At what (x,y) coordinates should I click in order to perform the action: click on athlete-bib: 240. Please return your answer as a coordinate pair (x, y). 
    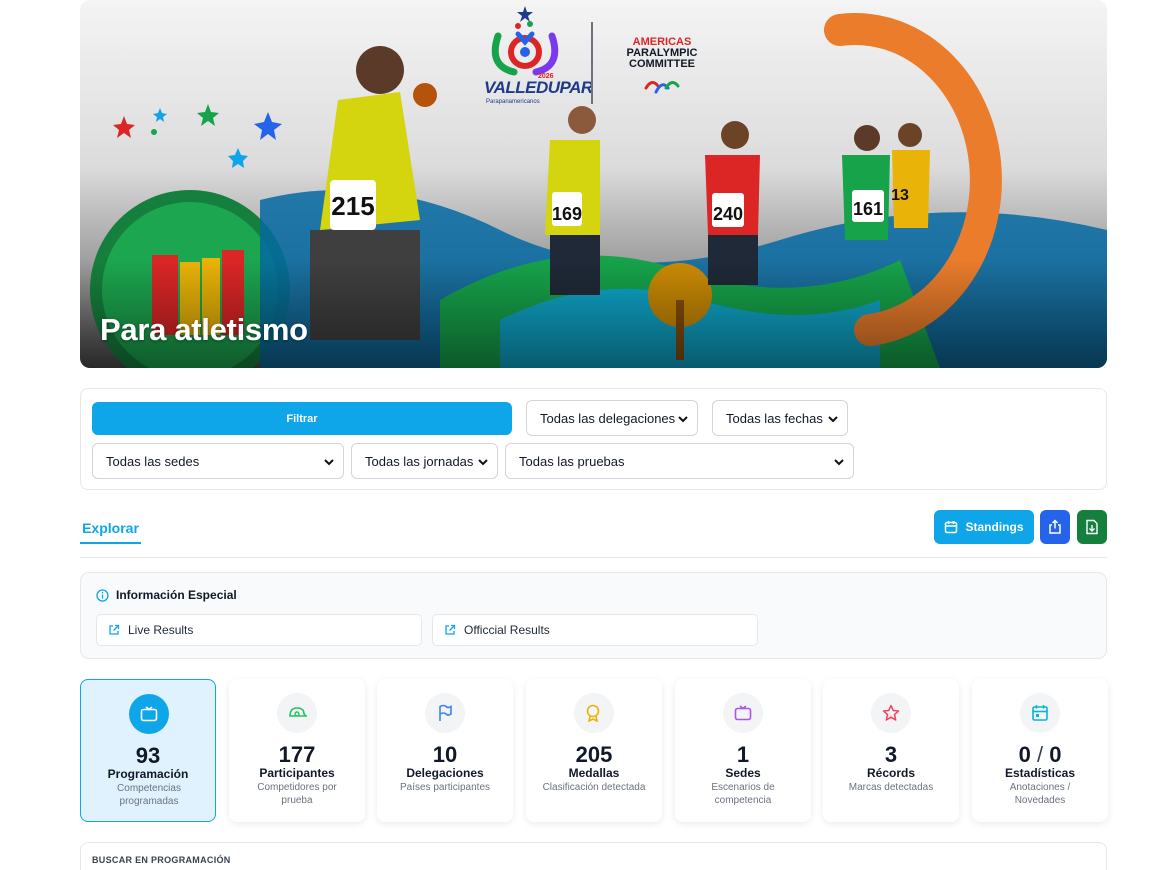
    Looking at the image, I should click on (728, 214).